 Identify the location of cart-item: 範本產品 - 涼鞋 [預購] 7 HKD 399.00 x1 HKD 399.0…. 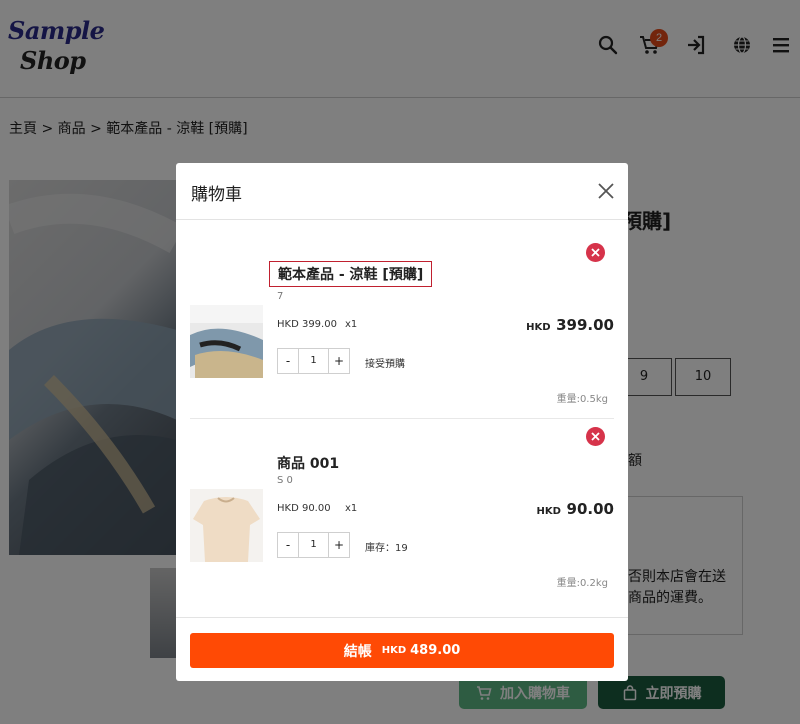
(402, 327).